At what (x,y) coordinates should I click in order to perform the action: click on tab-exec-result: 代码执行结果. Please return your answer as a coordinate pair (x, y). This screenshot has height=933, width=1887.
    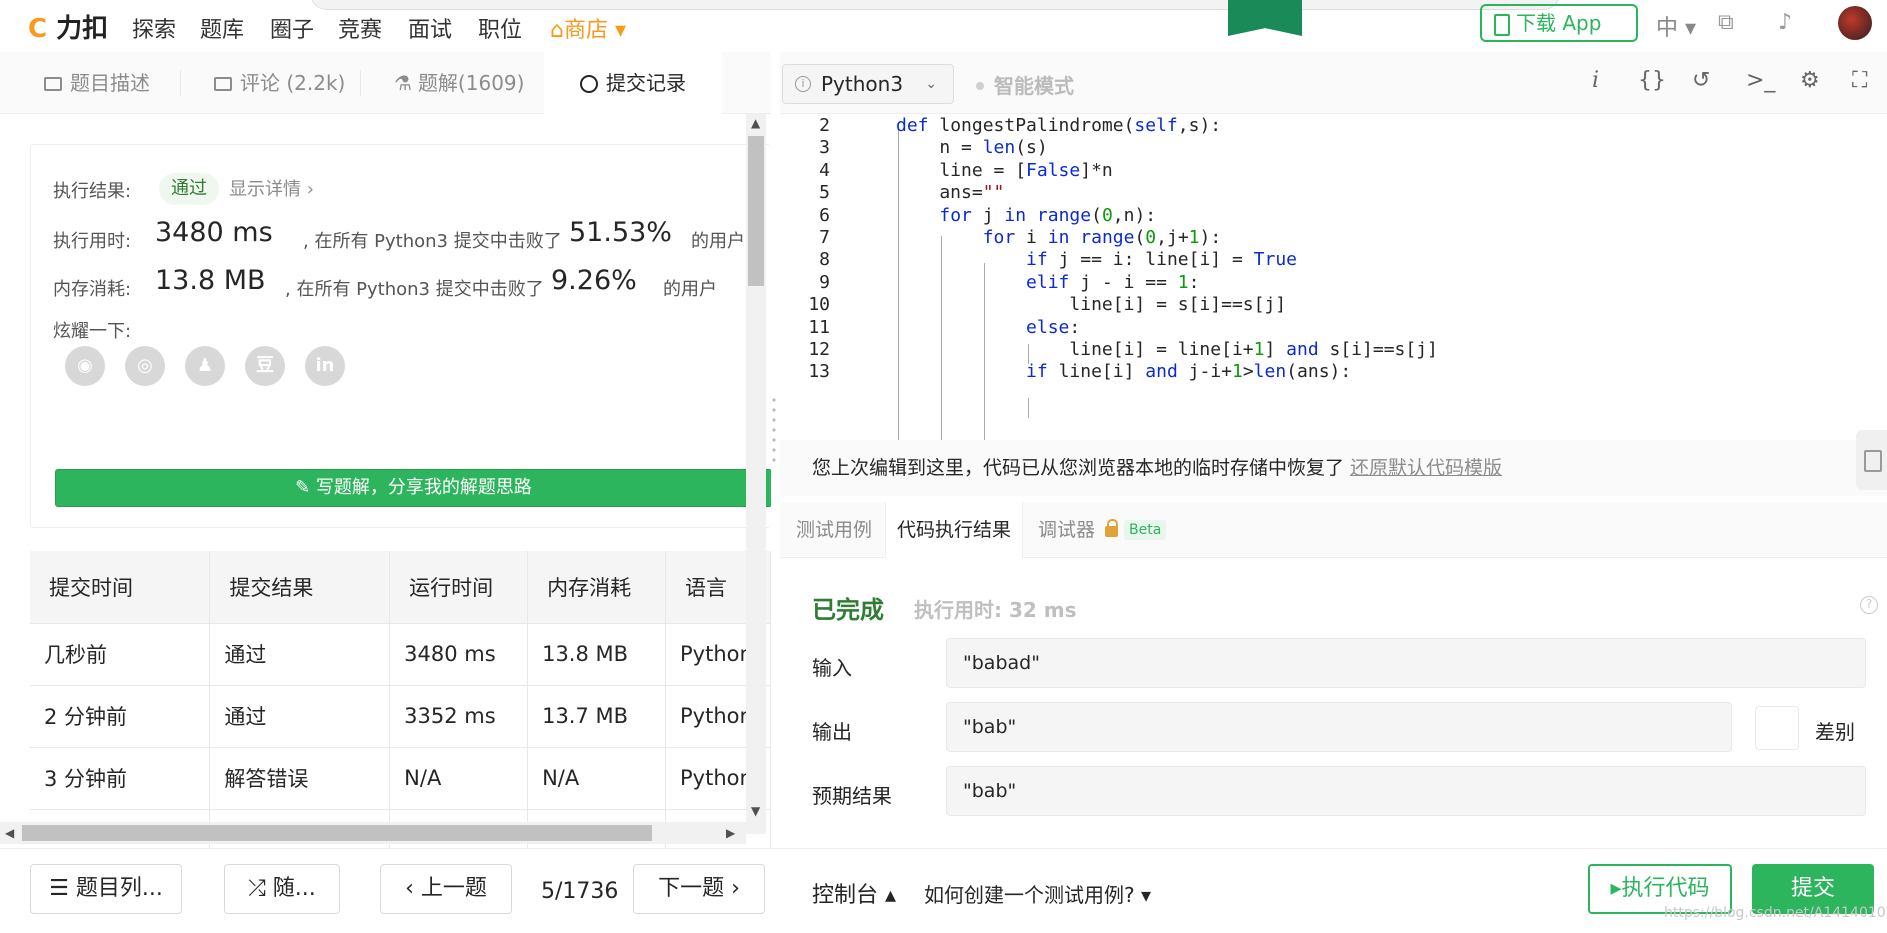
    Looking at the image, I should click on (954, 530).